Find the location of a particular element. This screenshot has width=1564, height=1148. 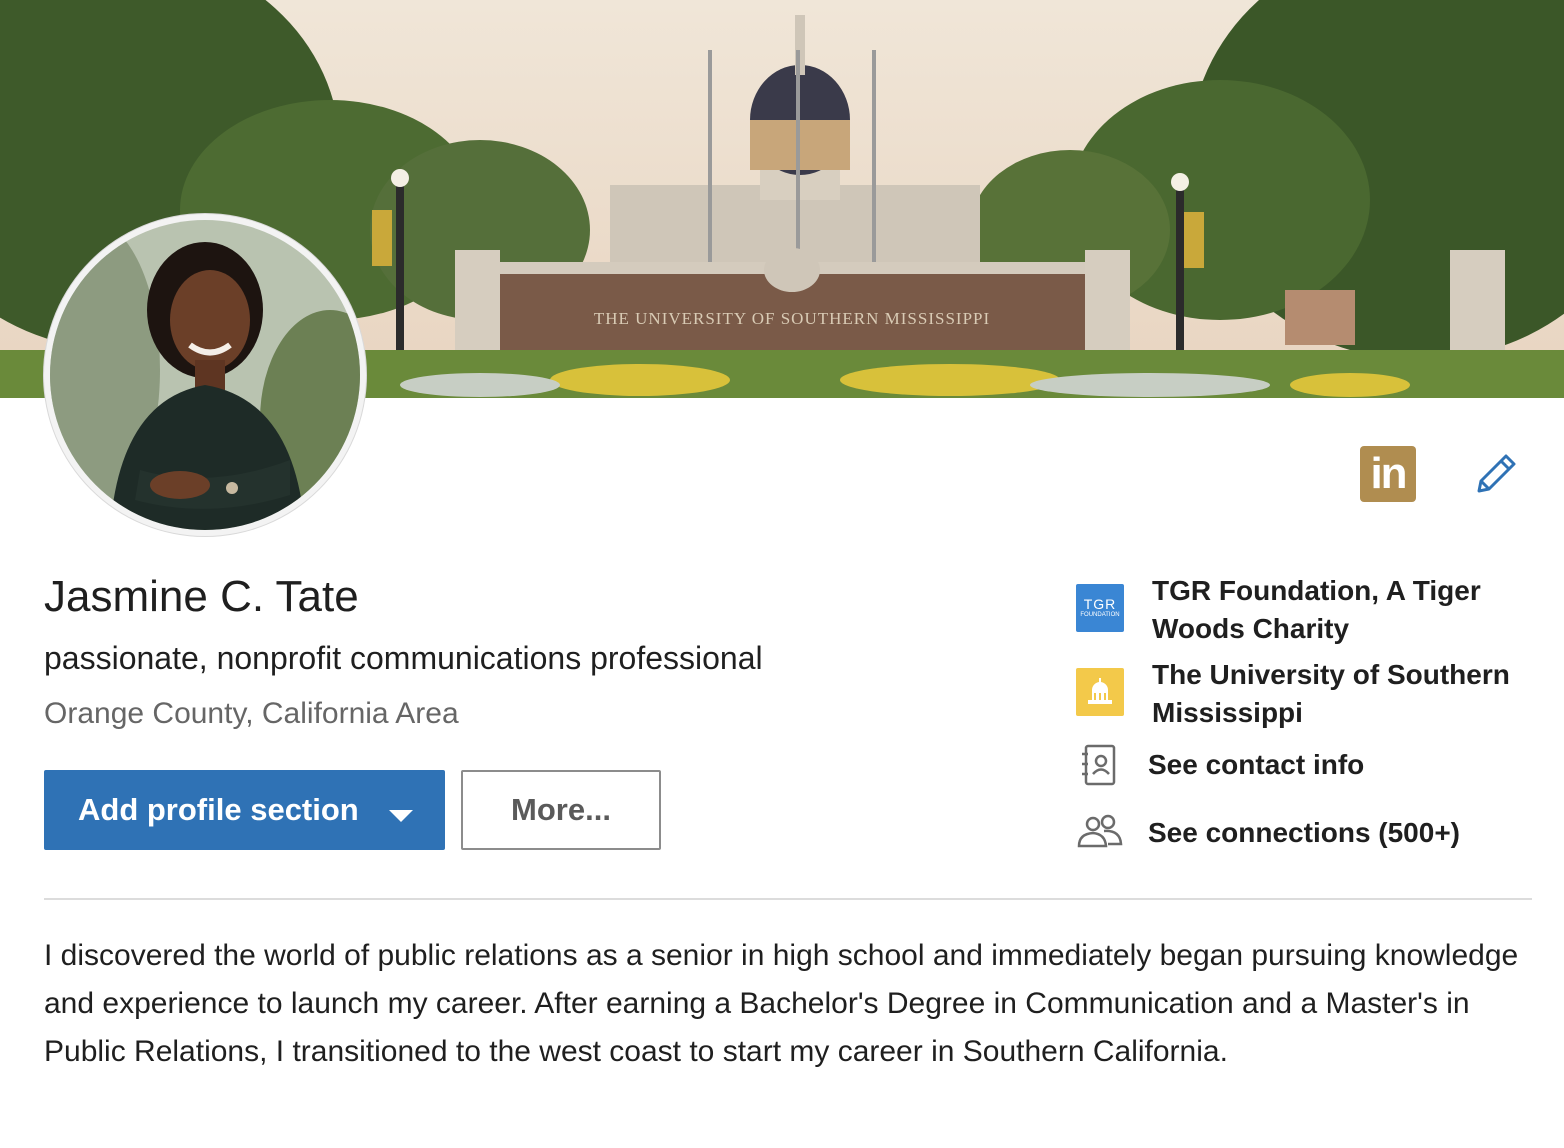

education-text: The University of Southern Mississippi is located at coordinates (1331, 693).